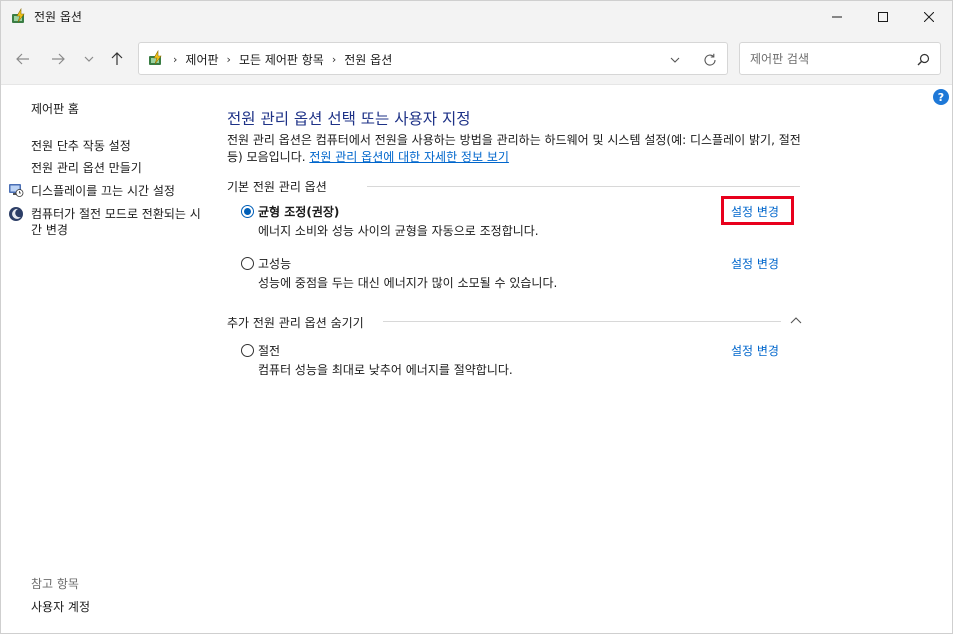 This screenshot has height=634, width=953. Describe the element at coordinates (796, 321) in the screenshot. I see `chevron-up-icon` at that location.